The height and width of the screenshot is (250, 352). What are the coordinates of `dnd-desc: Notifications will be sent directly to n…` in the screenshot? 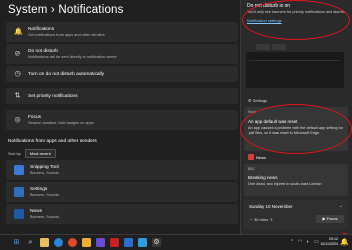 It's located at (72, 57).